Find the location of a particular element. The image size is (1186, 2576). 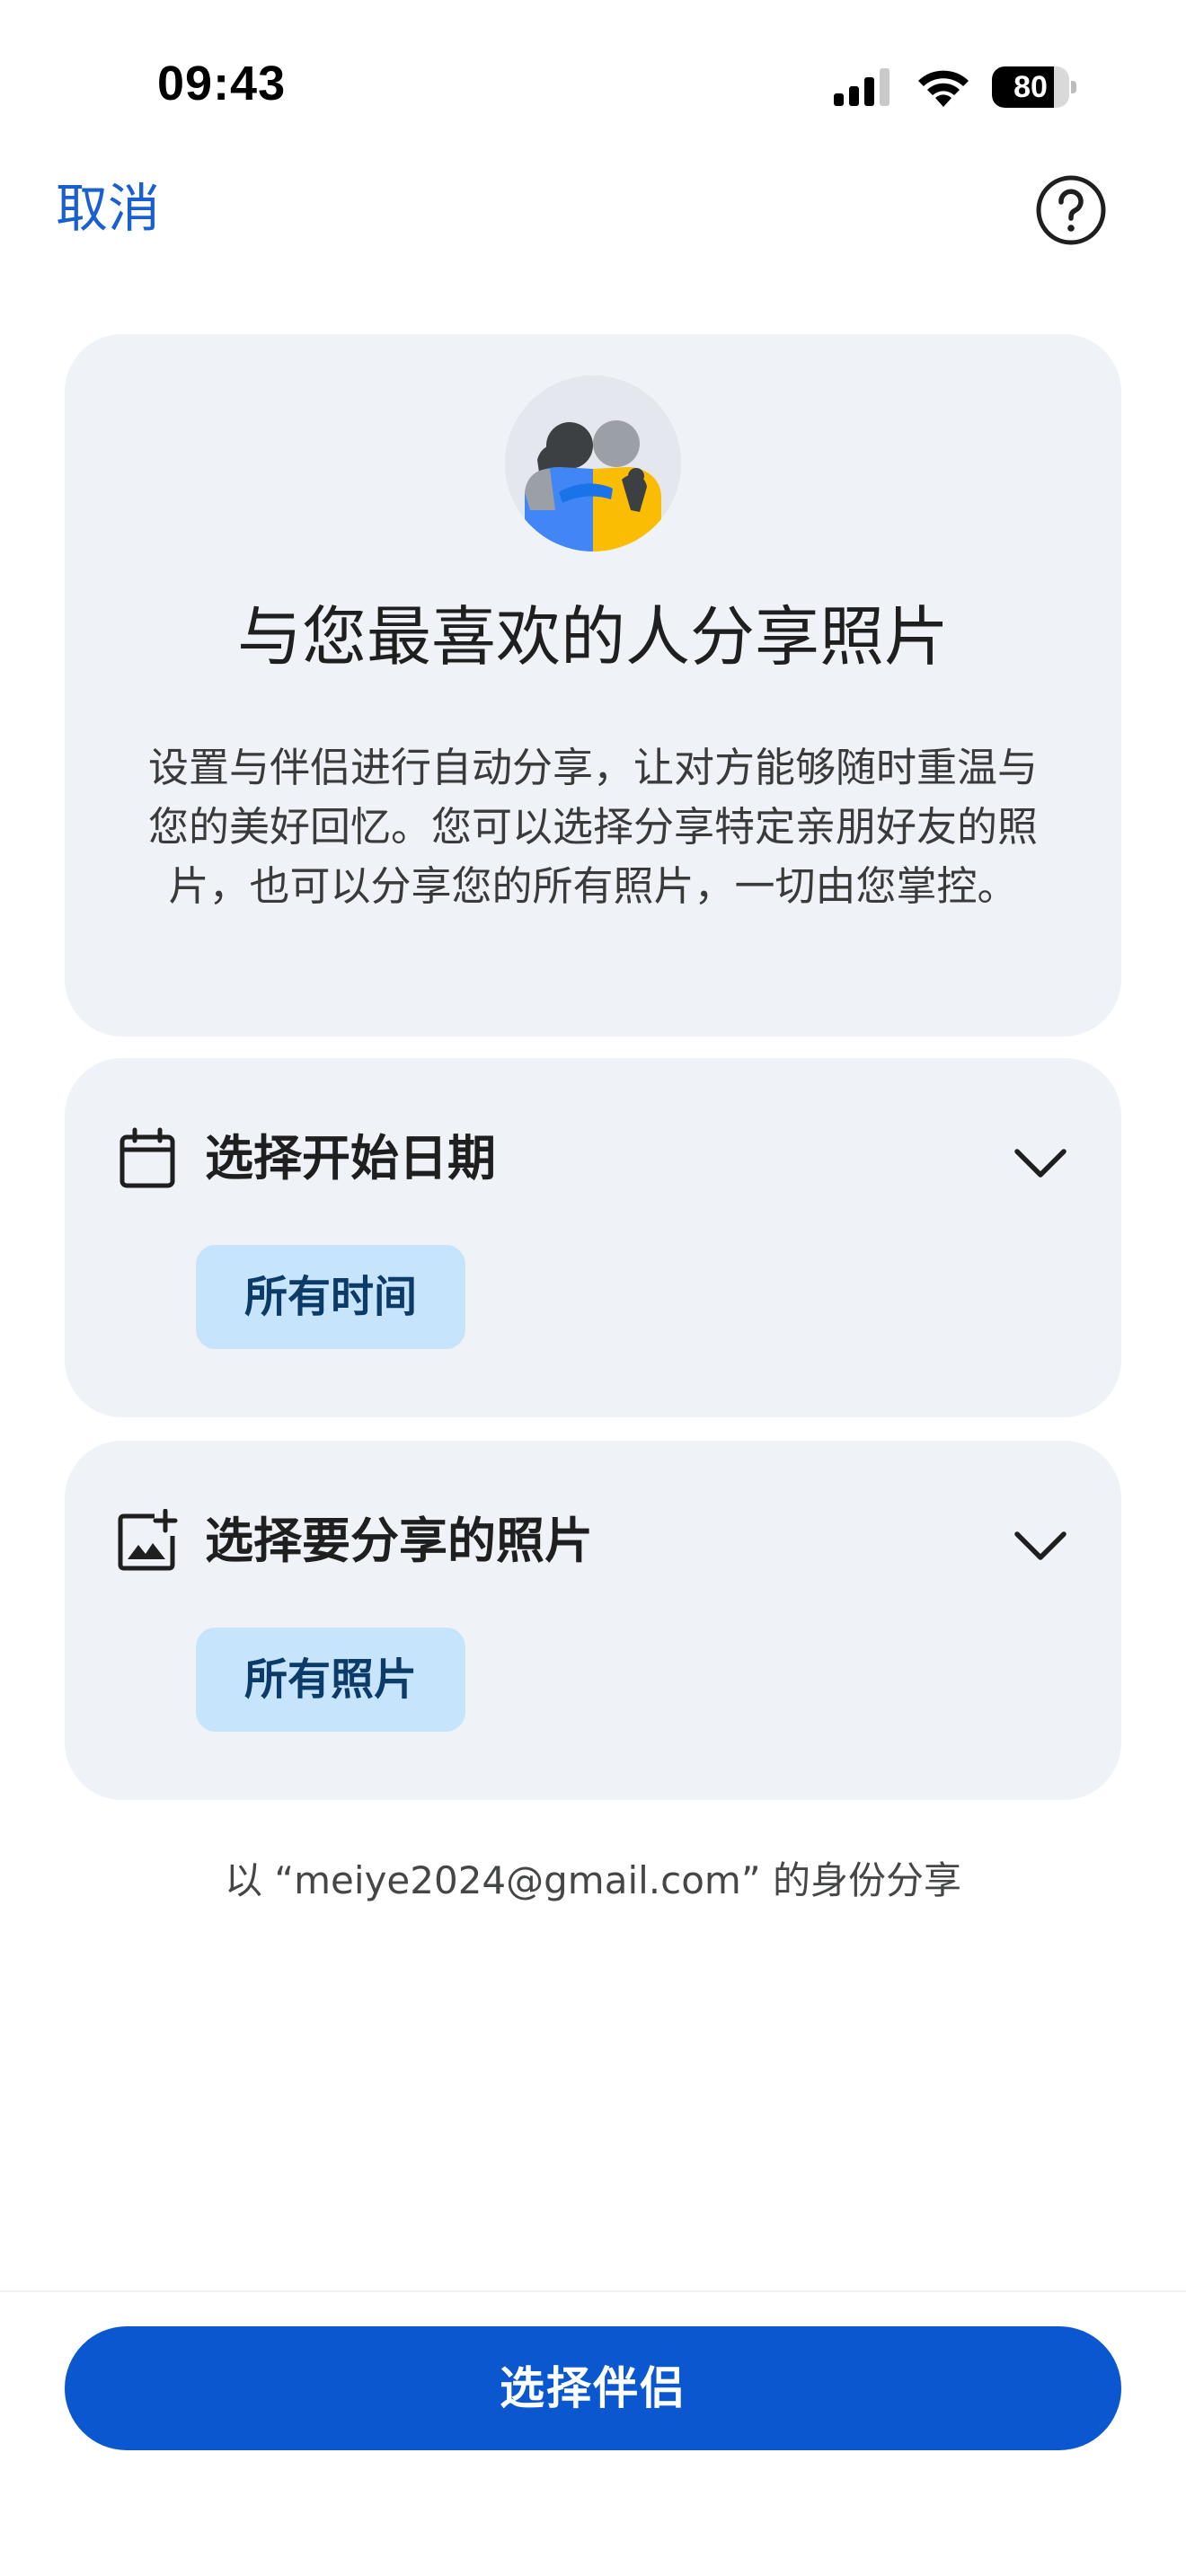

calendar-icon is located at coordinates (147, 1157).